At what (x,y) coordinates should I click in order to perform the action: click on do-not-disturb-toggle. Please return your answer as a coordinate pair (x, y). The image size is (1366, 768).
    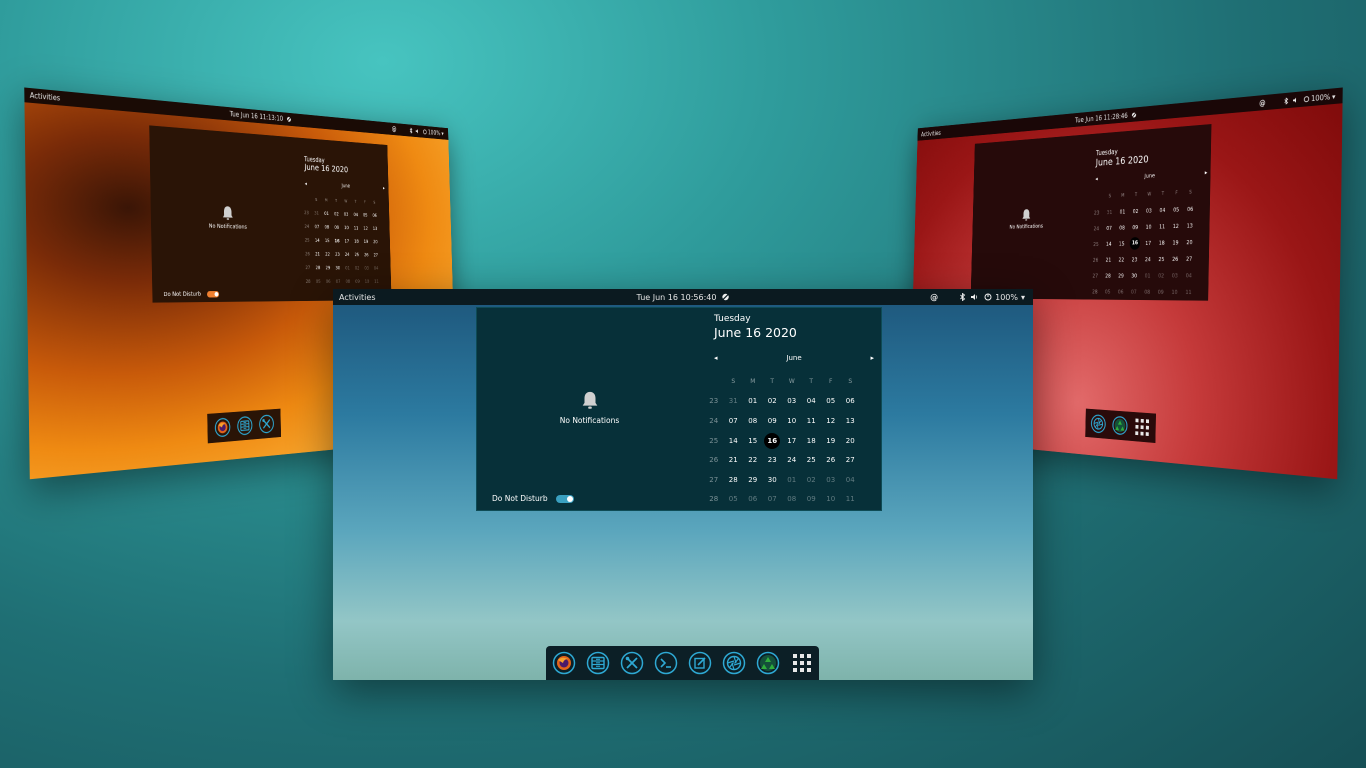
    Looking at the image, I should click on (213, 294).